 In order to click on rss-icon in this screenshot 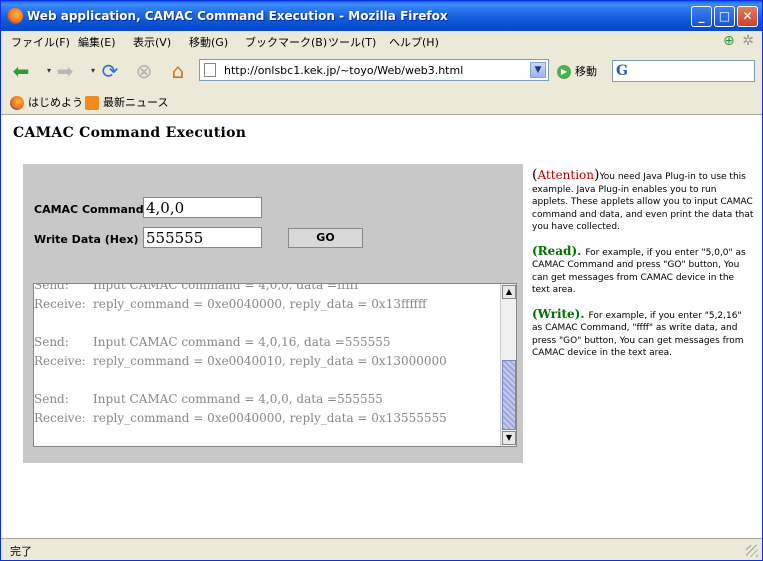, I will do `click(92, 103)`.